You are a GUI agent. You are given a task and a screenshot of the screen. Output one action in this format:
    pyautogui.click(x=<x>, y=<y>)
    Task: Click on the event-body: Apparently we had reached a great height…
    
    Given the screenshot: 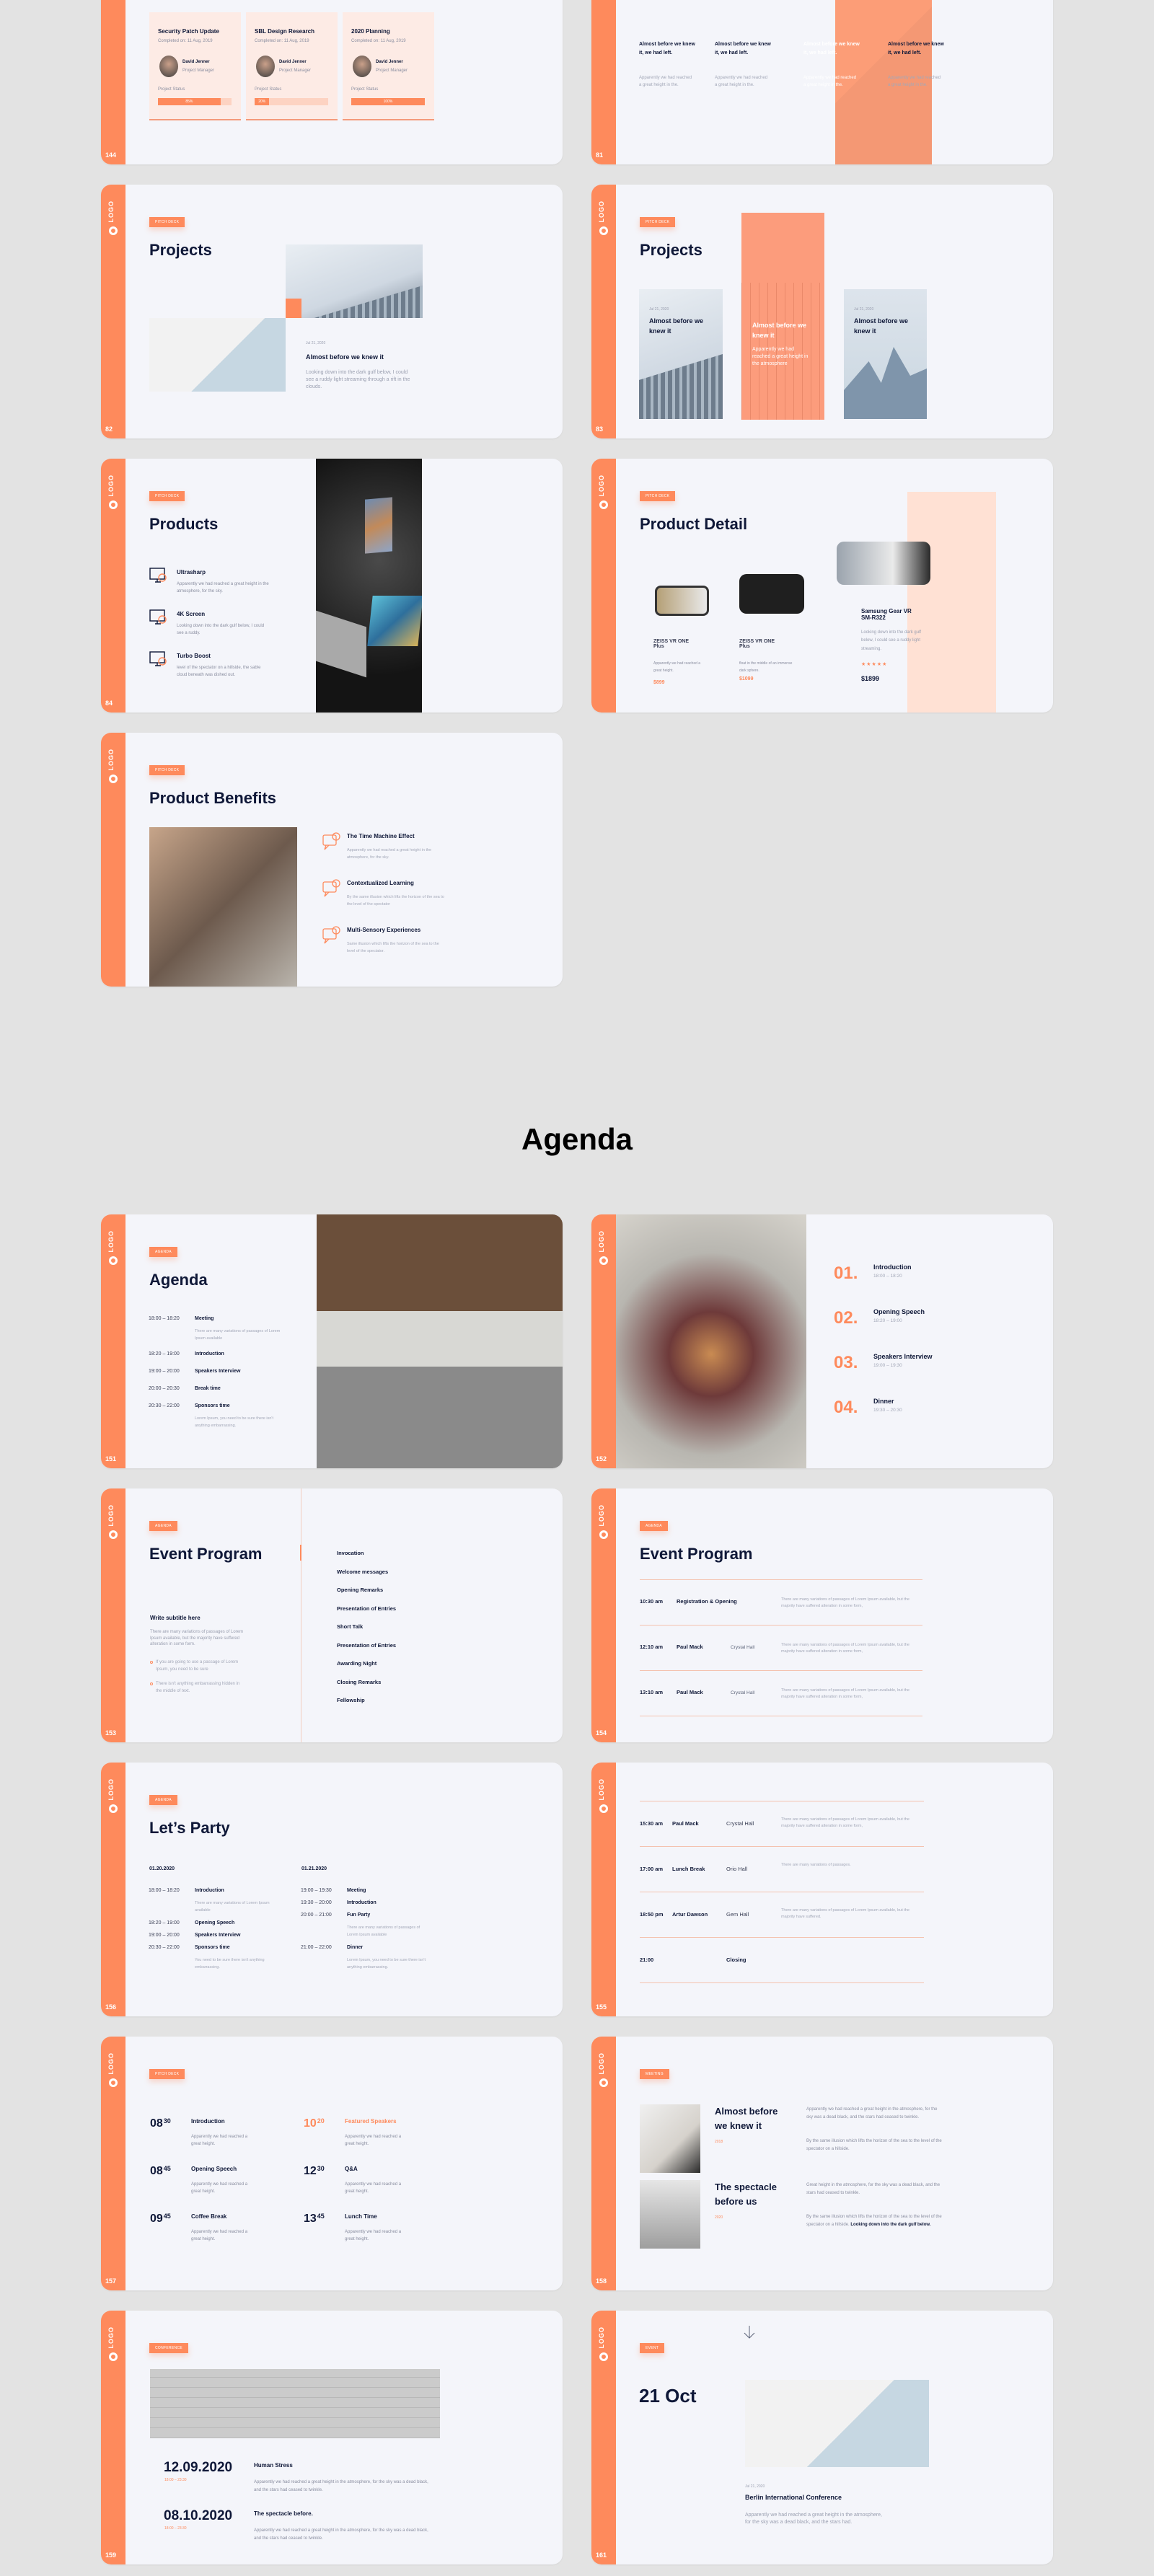 What is the action you would take?
    pyautogui.click(x=813, y=2519)
    